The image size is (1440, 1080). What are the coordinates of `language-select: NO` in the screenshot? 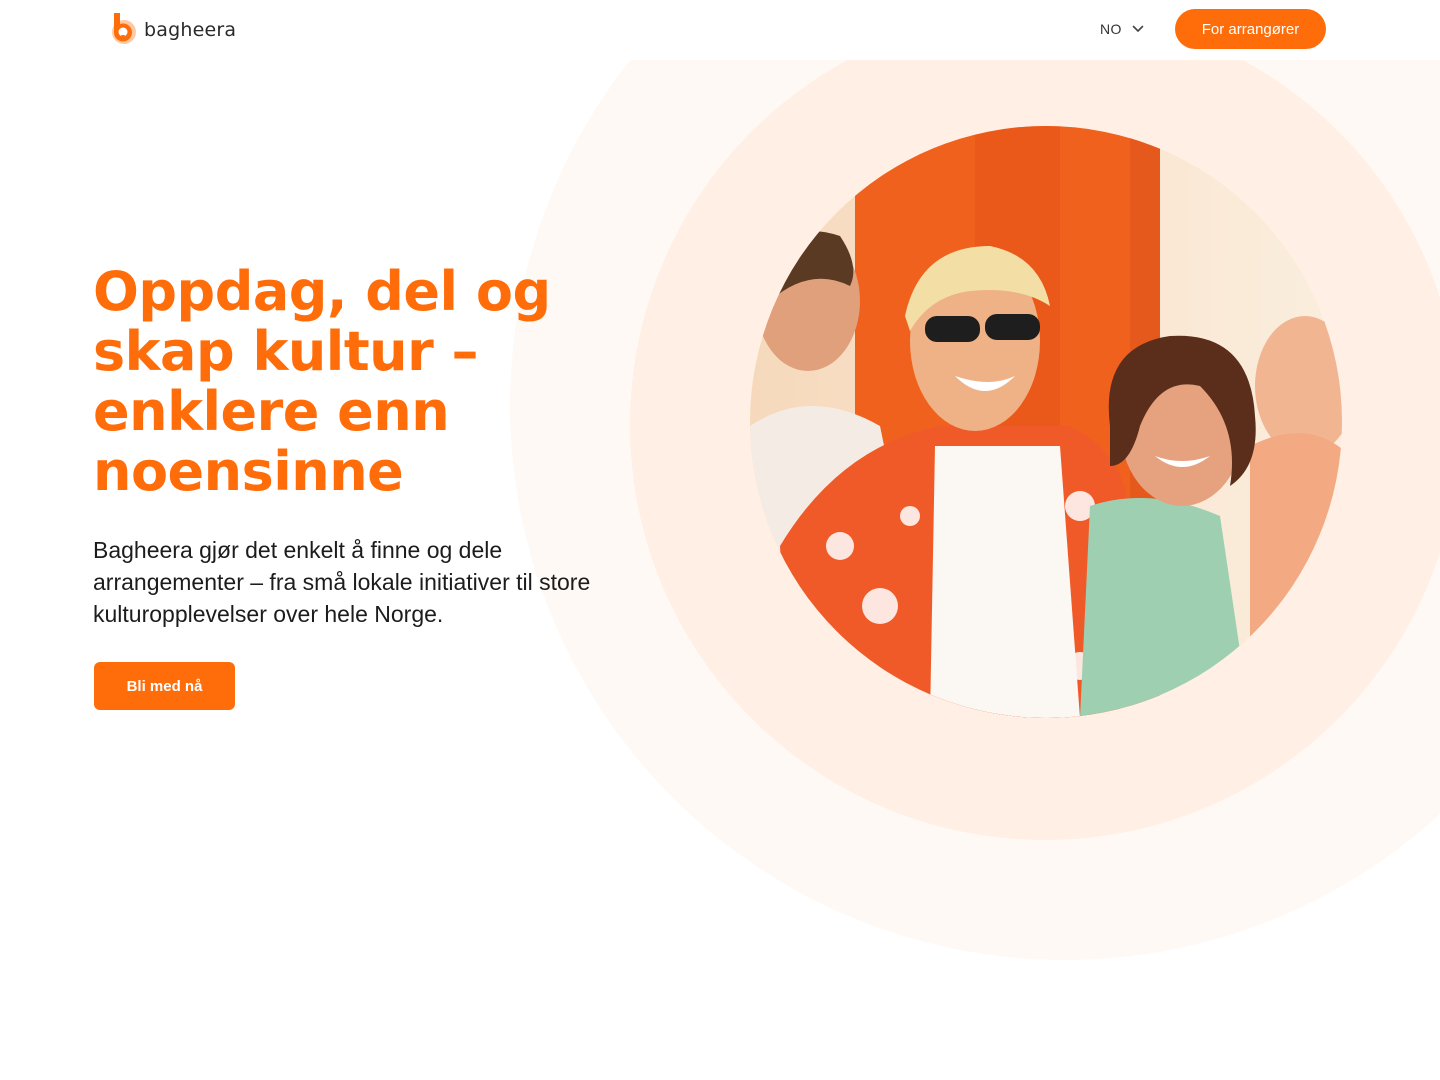 It's located at (1122, 29).